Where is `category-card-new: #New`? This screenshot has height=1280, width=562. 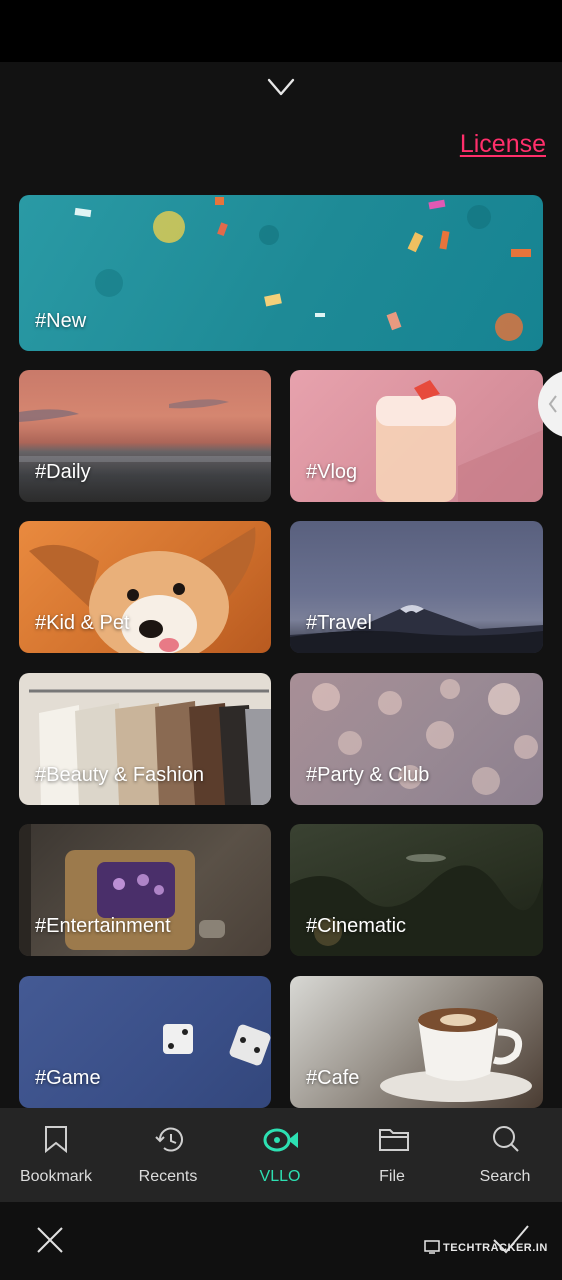
category-card-new: #New is located at coordinates (281, 273).